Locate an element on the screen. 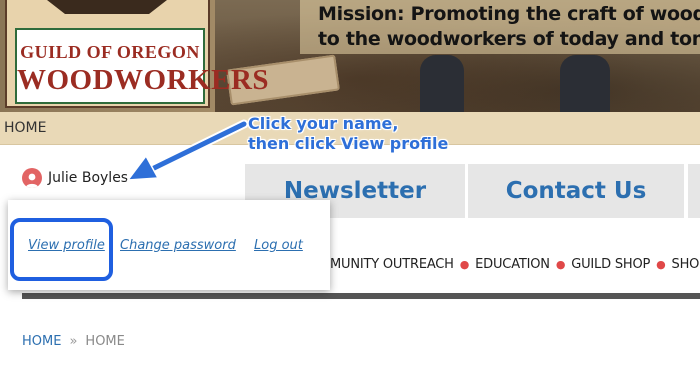 The image size is (700, 371). menu-divider is located at coordinates (361, 296).